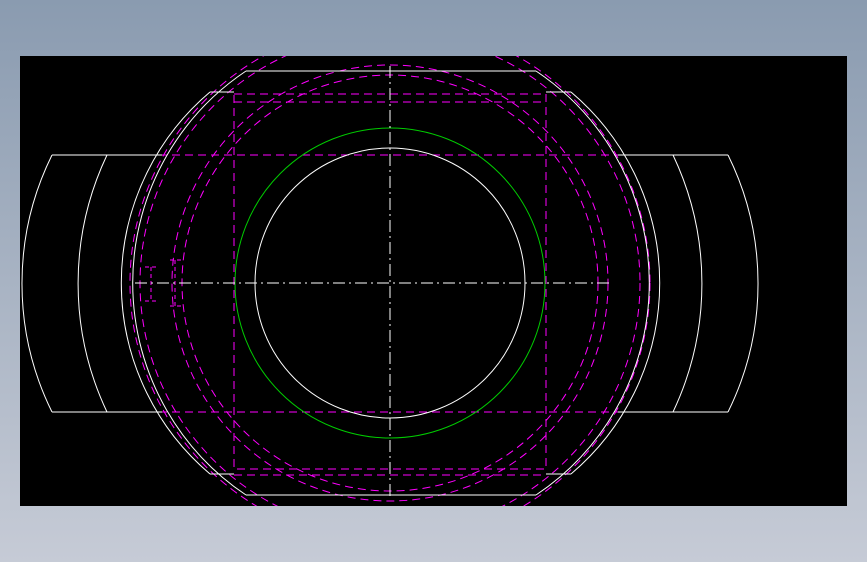 This screenshot has height=562, width=867. Describe the element at coordinates (743, 283) in the screenshot. I see `right-lug-outer-arc` at that location.